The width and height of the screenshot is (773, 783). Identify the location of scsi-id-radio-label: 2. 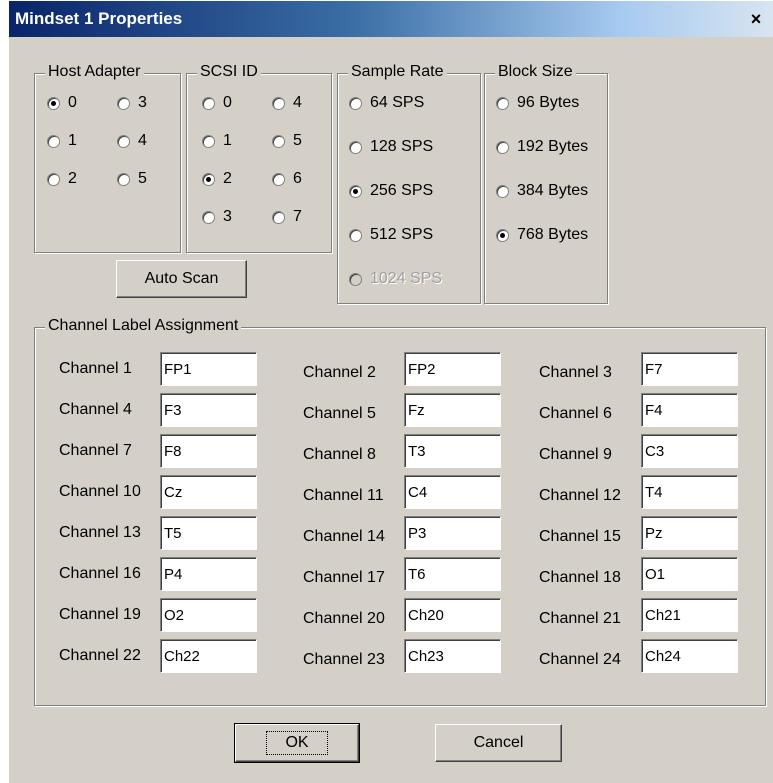
(227, 178).